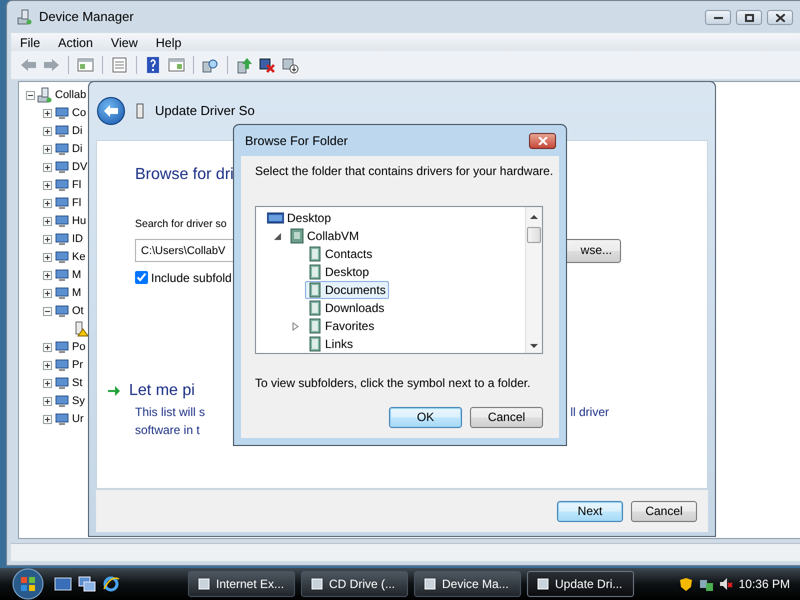  What do you see at coordinates (77, 383) in the screenshot?
I see `tree-item: St` at bounding box center [77, 383].